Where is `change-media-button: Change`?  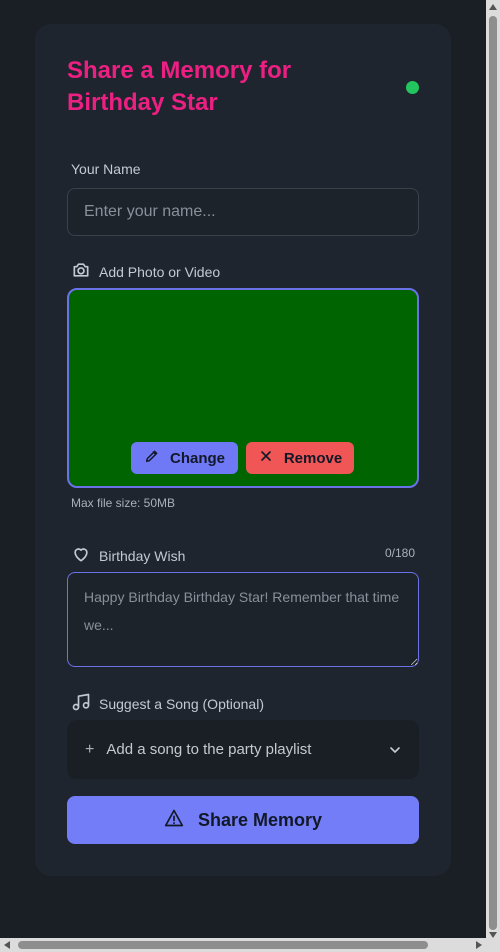 change-media-button: Change is located at coordinates (184, 458).